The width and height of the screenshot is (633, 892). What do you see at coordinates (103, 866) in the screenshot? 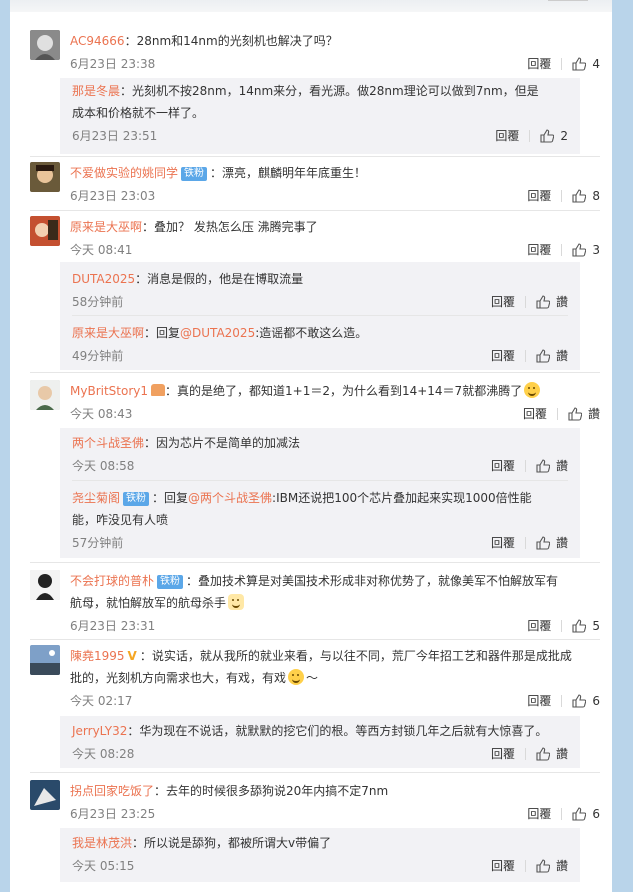
I see `timestamp: 今天 05:15` at bounding box center [103, 866].